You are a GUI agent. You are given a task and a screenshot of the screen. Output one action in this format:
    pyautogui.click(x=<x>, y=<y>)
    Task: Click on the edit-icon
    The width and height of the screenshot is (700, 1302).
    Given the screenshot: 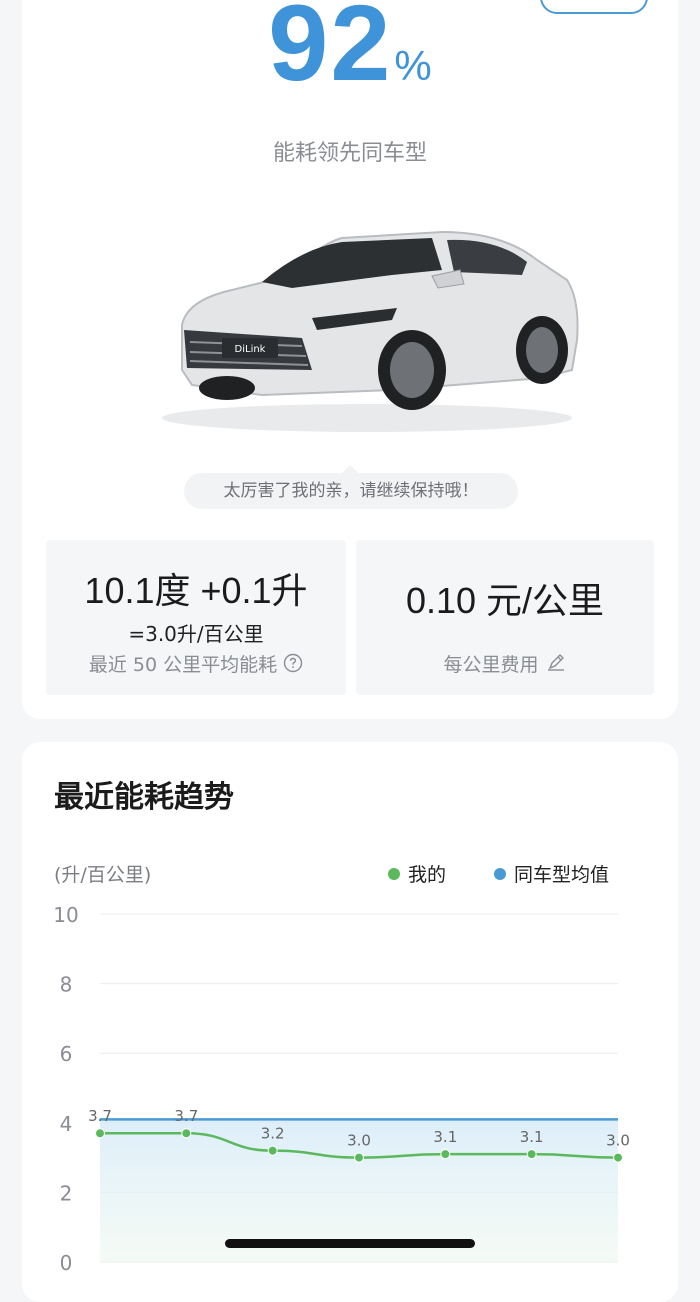 What is the action you would take?
    pyautogui.click(x=556, y=665)
    